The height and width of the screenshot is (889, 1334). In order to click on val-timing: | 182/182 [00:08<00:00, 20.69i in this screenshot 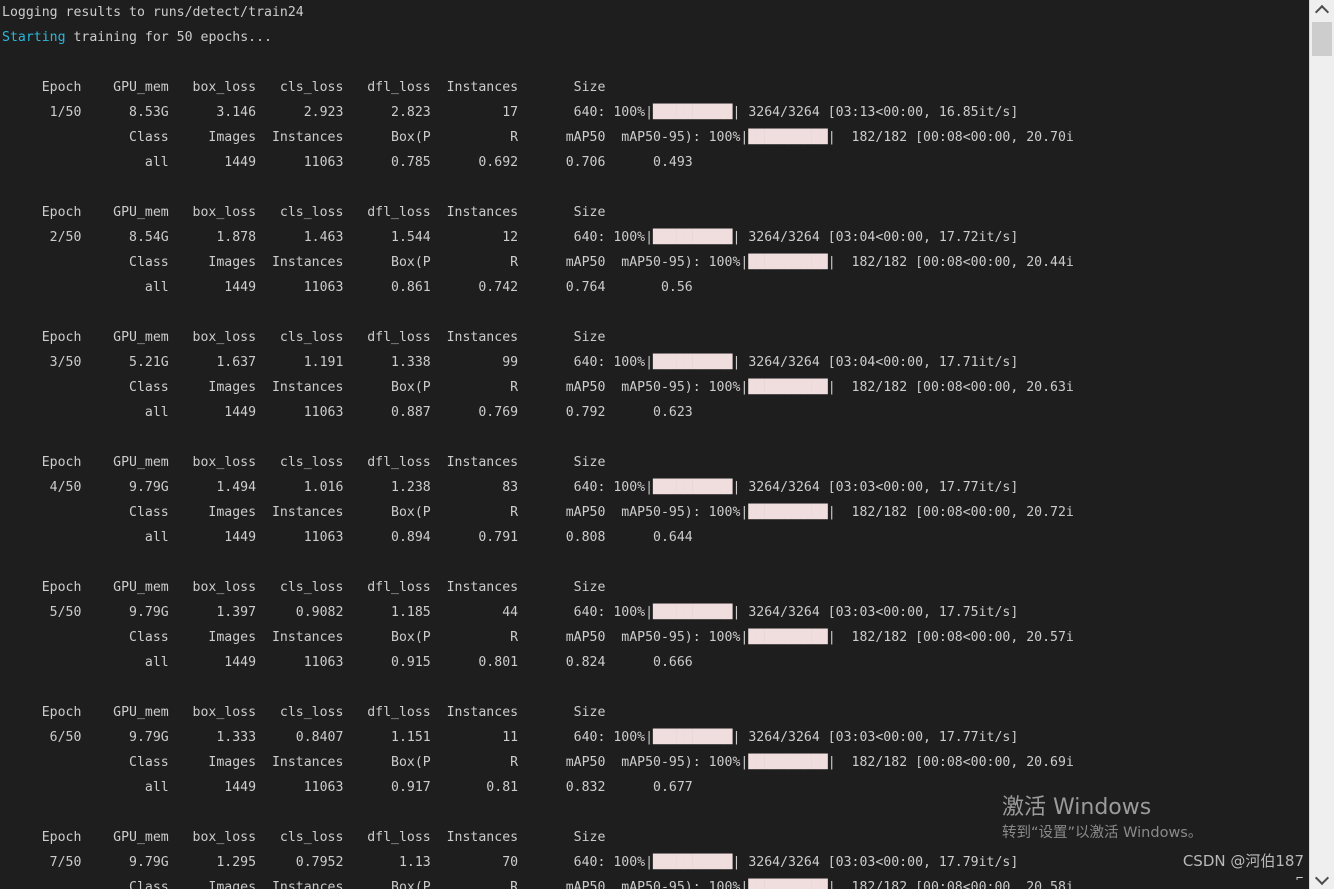, I will do `click(950, 762)`.